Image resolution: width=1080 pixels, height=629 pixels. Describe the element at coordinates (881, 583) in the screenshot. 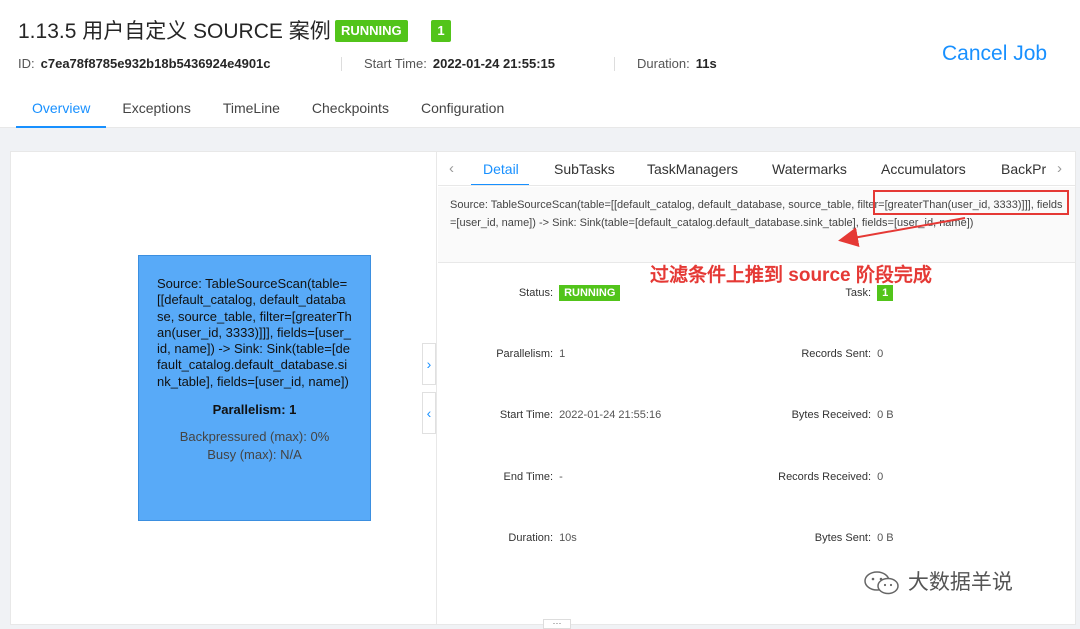

I see `wechat-icon` at that location.